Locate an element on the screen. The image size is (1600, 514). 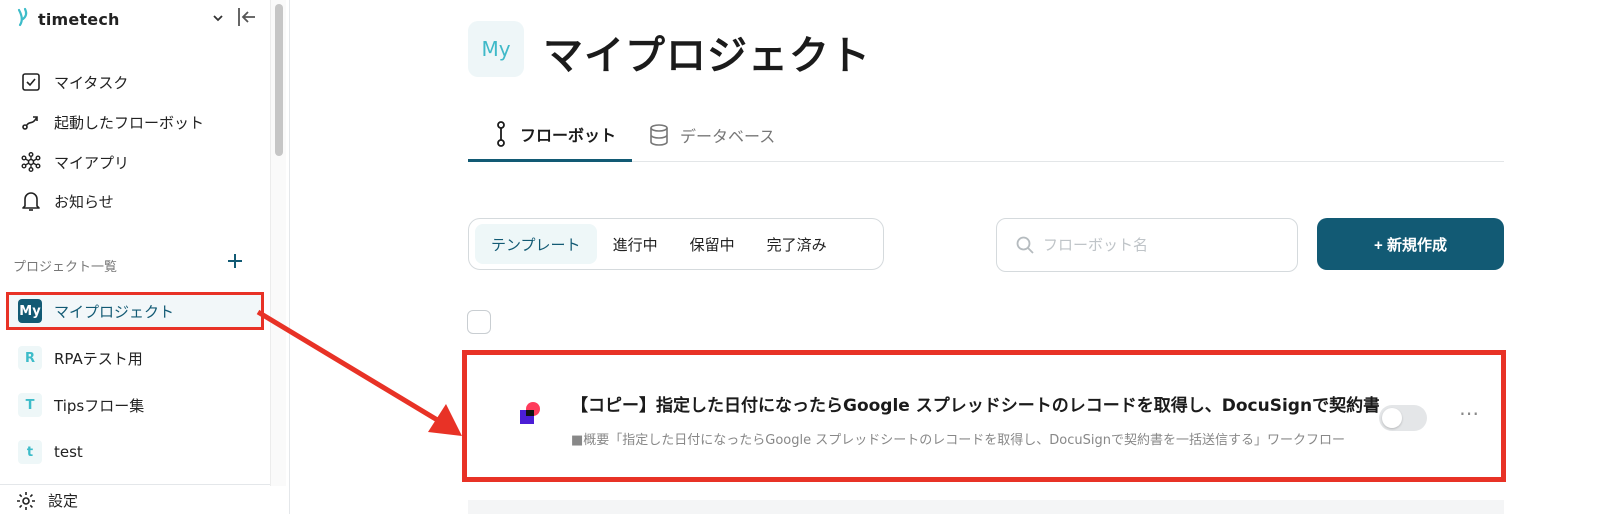
search-icon is located at coordinates (1025, 245).